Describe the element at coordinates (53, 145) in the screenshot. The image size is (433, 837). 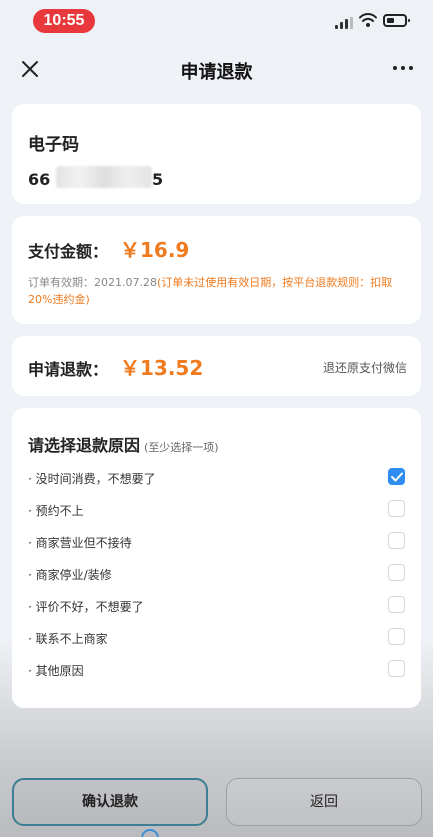
I see `code-label: 电子码` at that location.